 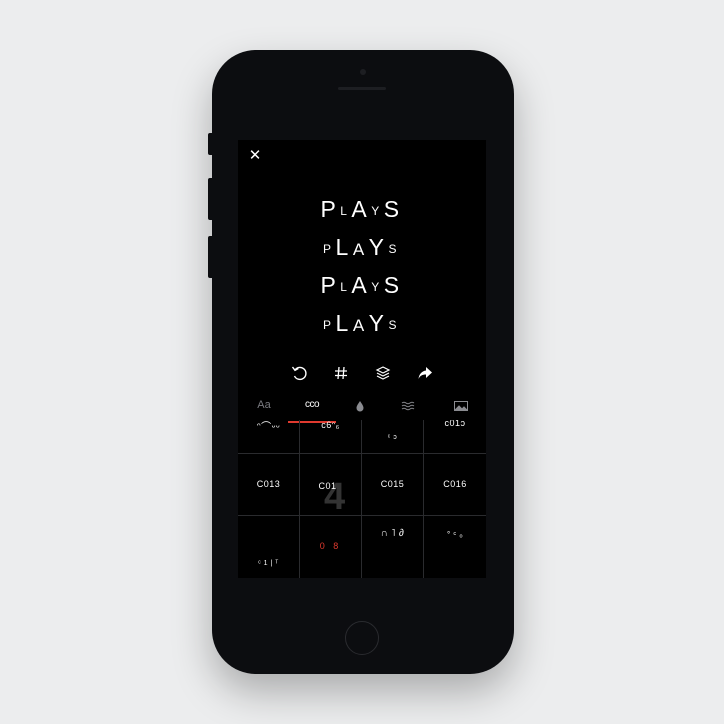 I want to click on style-cell: 0 8, so click(x=331, y=547).